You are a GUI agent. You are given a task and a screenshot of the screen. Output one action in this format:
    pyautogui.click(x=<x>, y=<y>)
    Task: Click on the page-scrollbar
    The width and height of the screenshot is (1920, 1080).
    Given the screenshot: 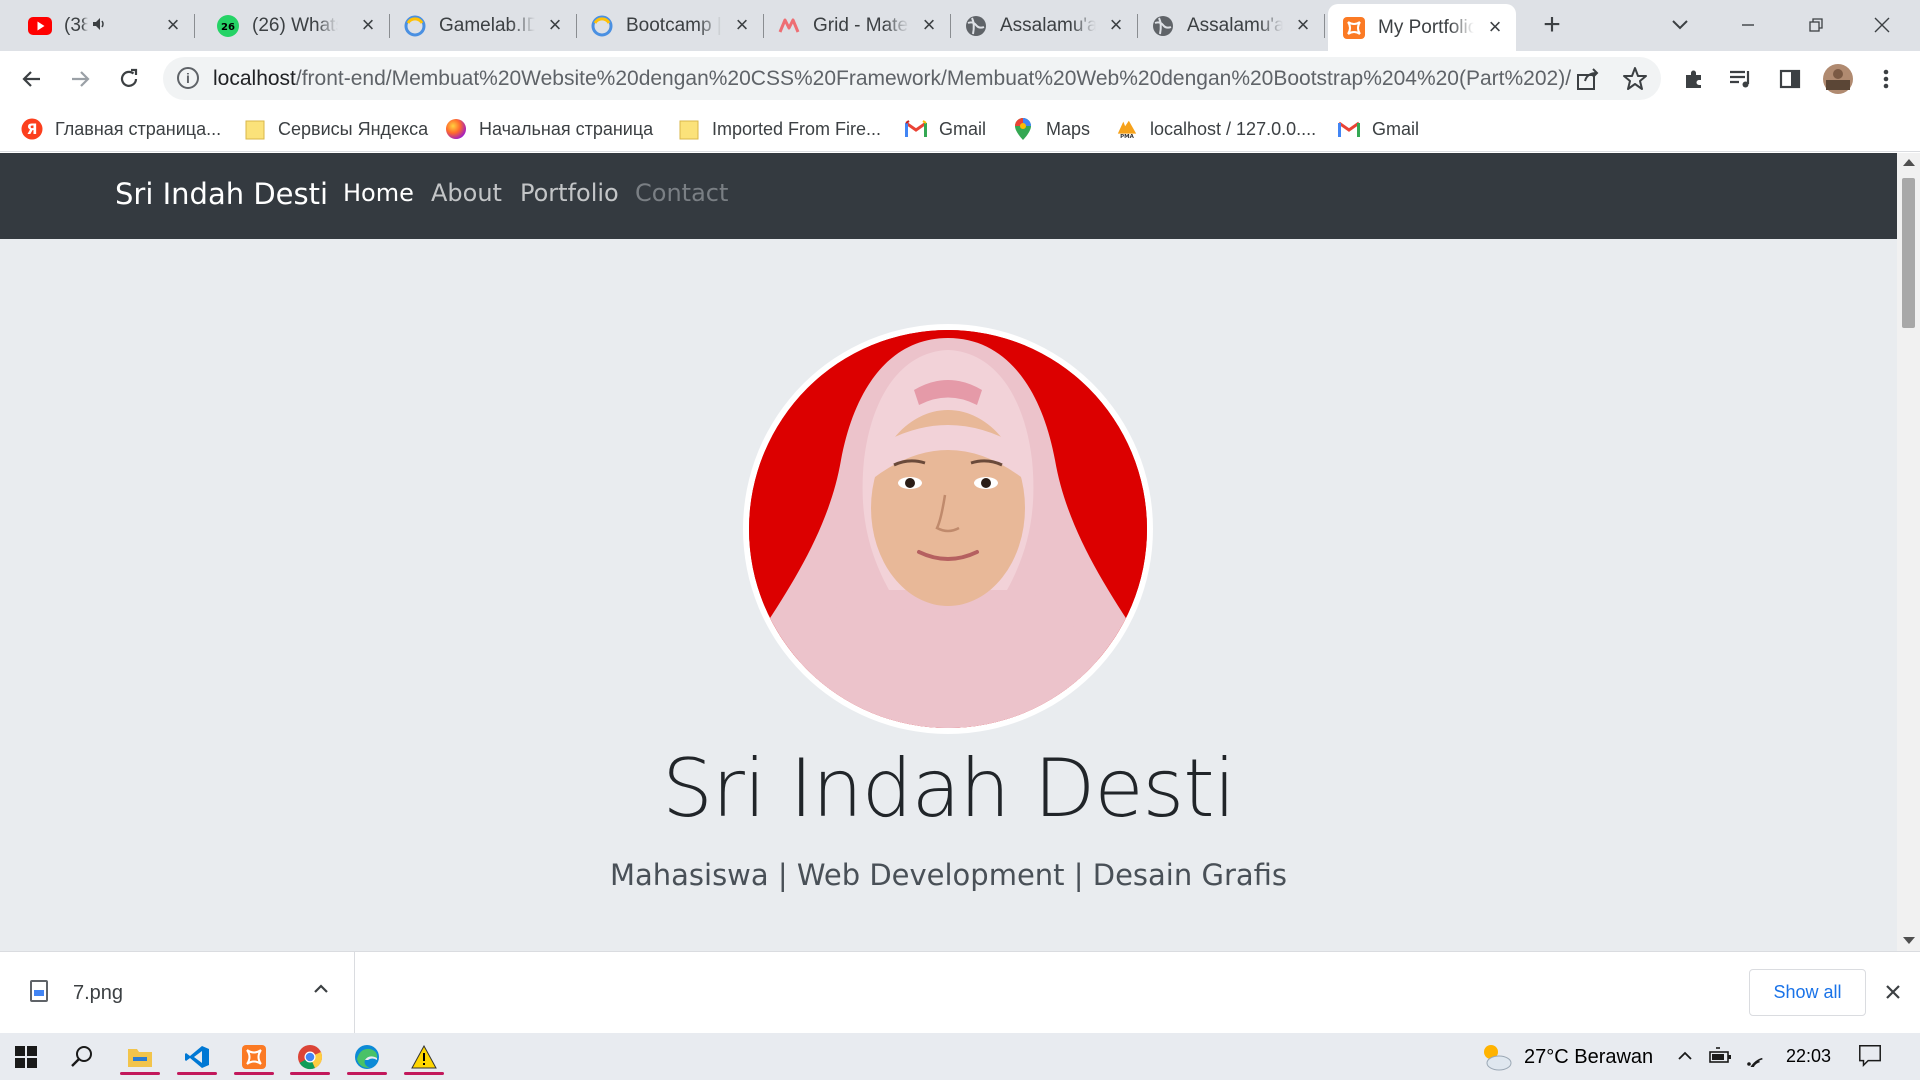 What is the action you would take?
    pyautogui.click(x=1908, y=552)
    